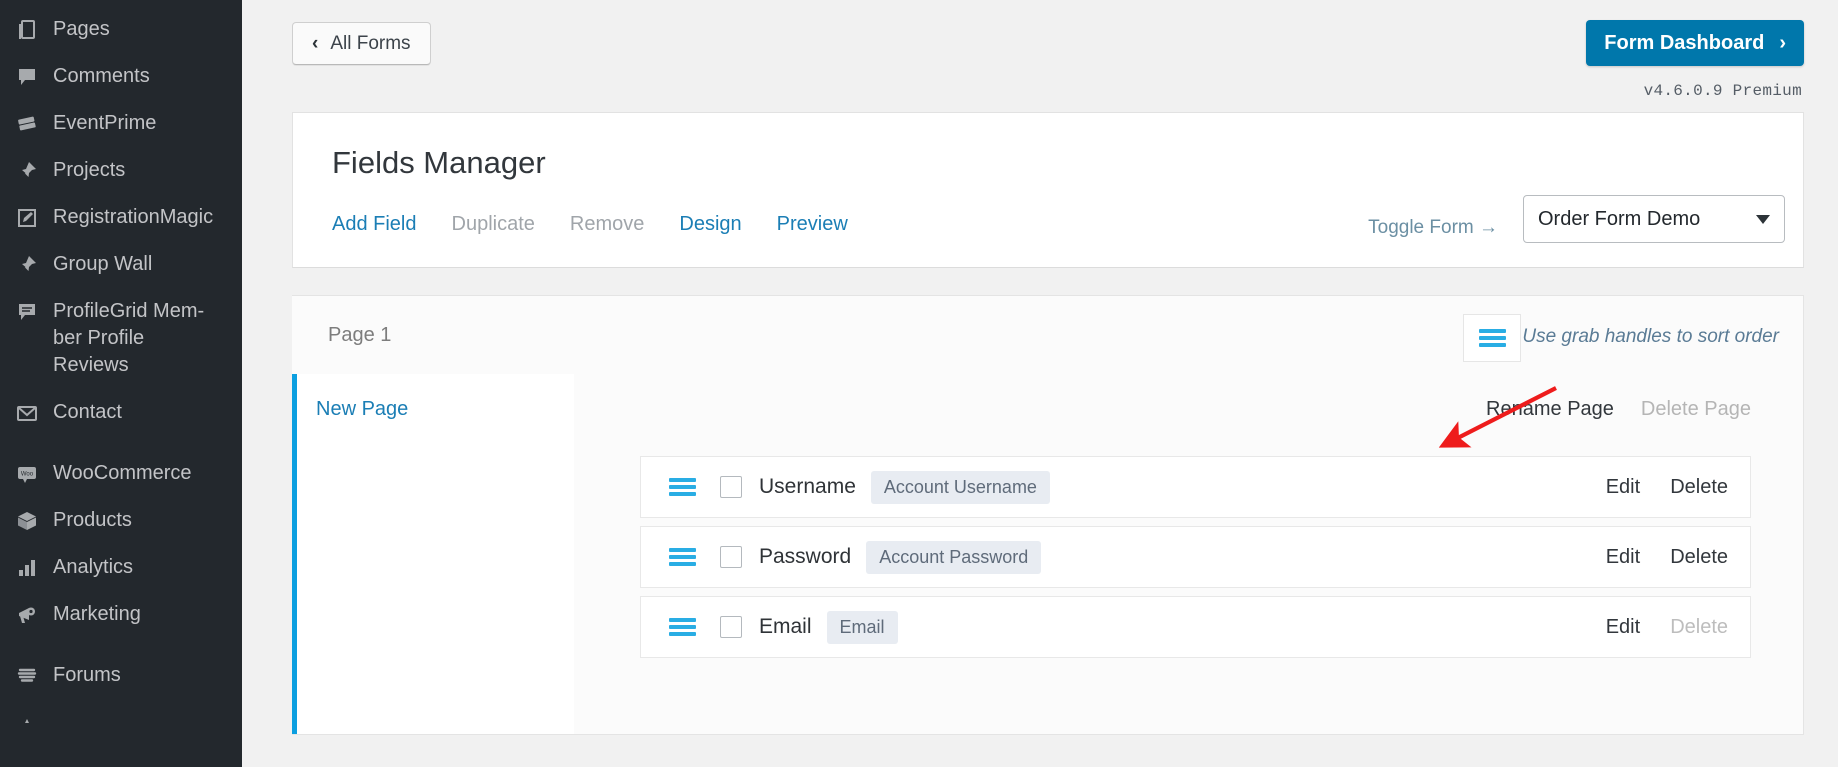 The height and width of the screenshot is (767, 1838). What do you see at coordinates (624, 224) in the screenshot?
I see `tab-remove: Remove` at bounding box center [624, 224].